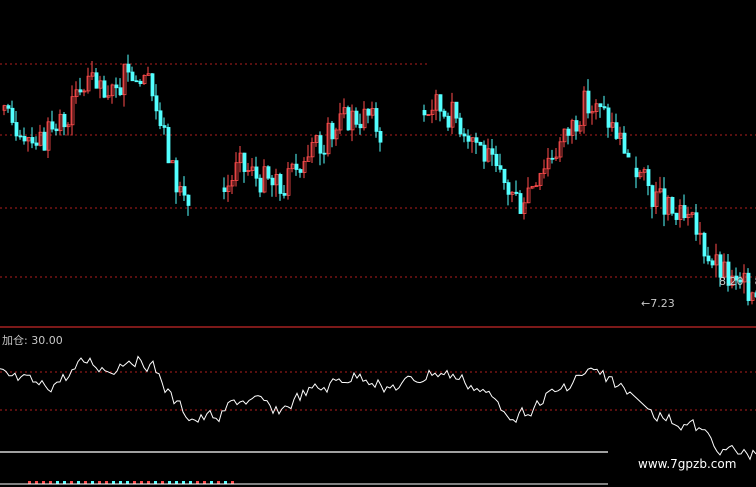 This screenshot has width=756, height=487. What do you see at coordinates (658, 303) in the screenshot?
I see `low-price-annotation: ←7.23` at bounding box center [658, 303].